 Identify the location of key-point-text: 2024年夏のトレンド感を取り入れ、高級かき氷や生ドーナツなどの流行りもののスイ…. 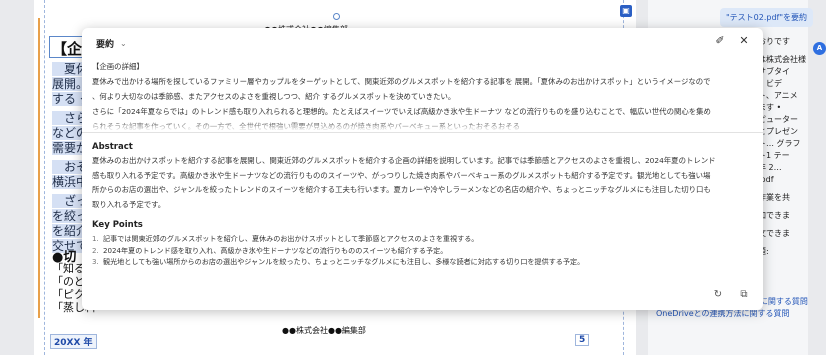
(275, 250).